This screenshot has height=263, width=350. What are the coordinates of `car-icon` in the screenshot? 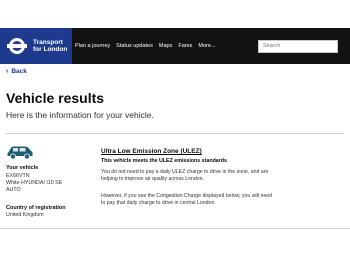 It's located at (20, 153).